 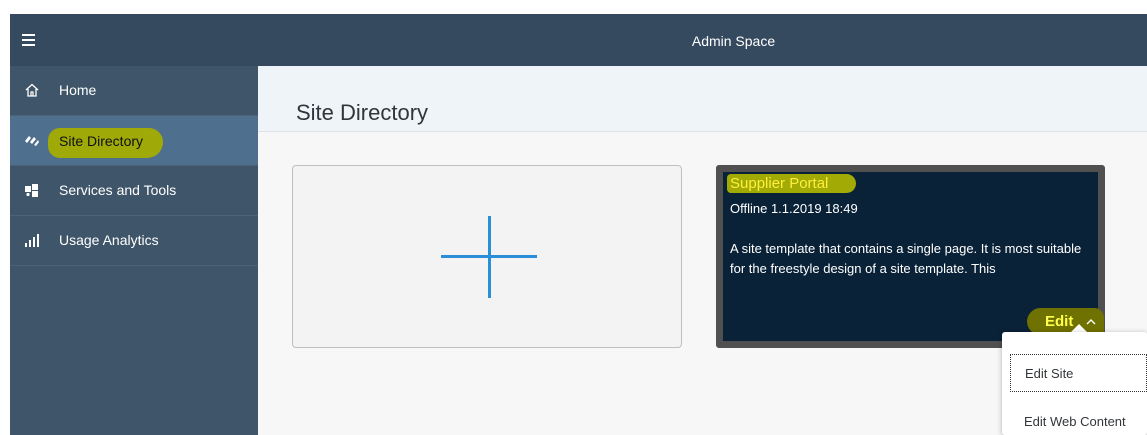 I want to click on site-directory-icon, so click(x=32, y=141).